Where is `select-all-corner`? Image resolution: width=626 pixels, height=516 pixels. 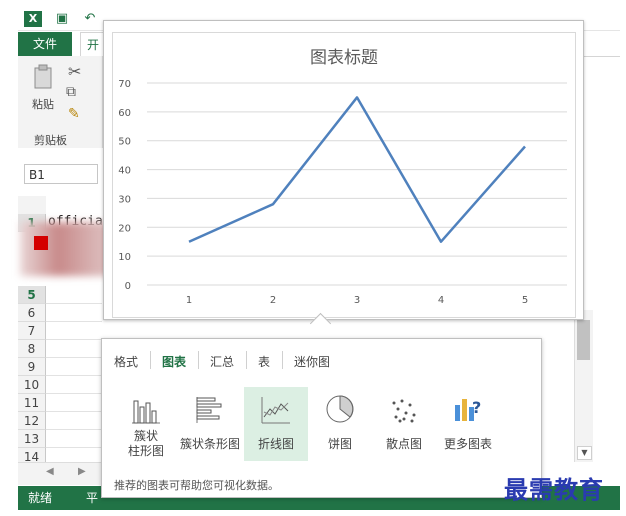
select-all-corner is located at coordinates (32, 205).